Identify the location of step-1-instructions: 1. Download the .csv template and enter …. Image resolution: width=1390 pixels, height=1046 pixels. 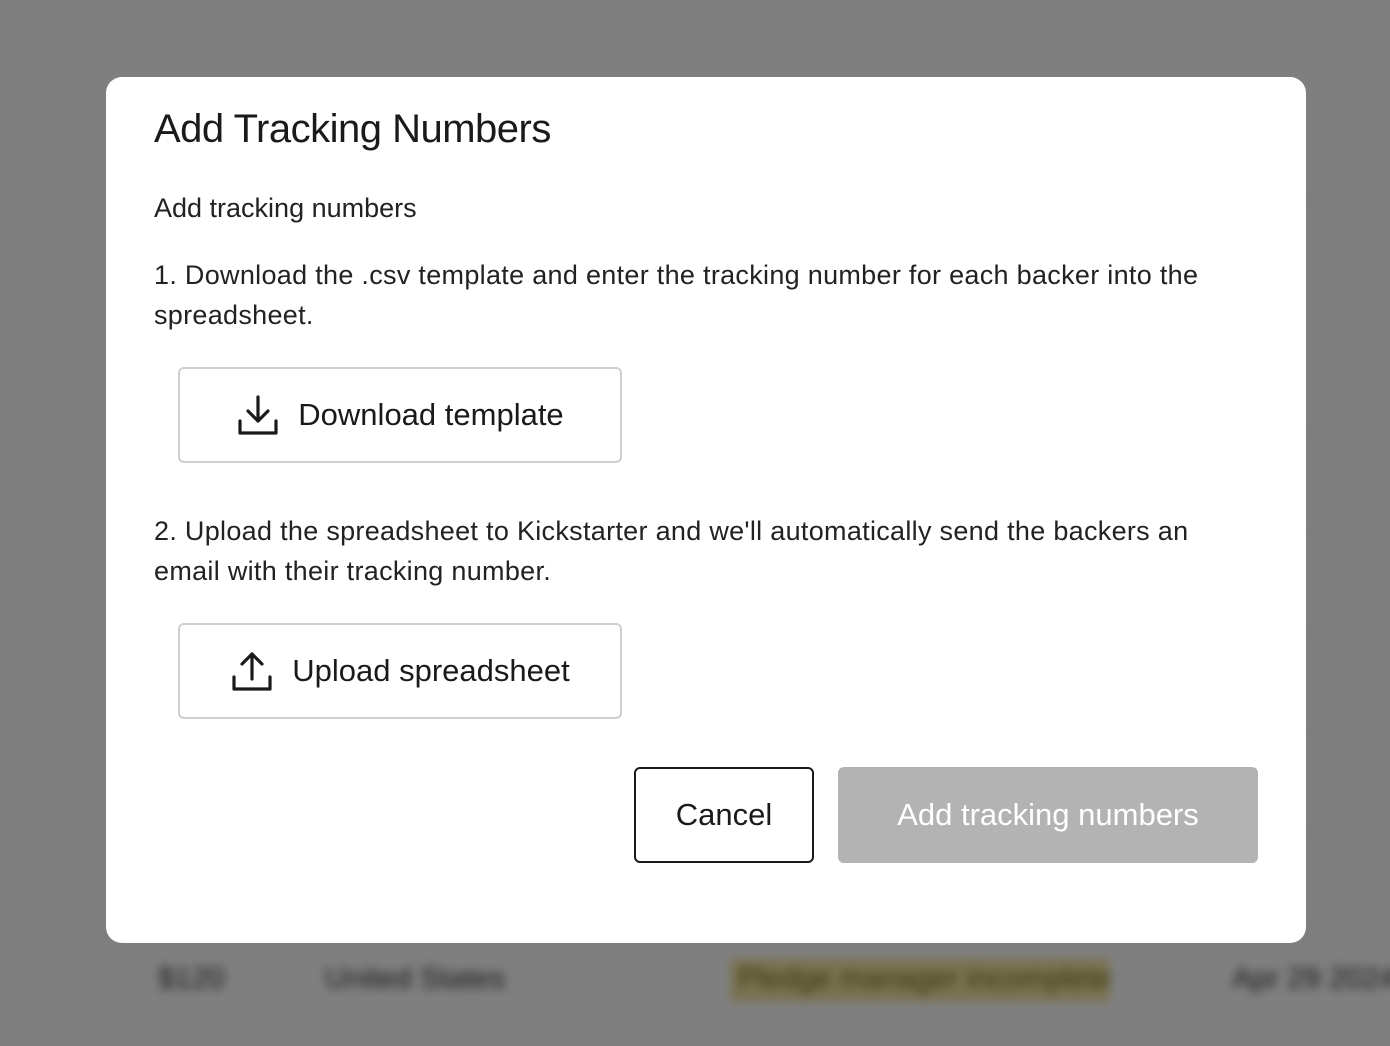
(676, 295).